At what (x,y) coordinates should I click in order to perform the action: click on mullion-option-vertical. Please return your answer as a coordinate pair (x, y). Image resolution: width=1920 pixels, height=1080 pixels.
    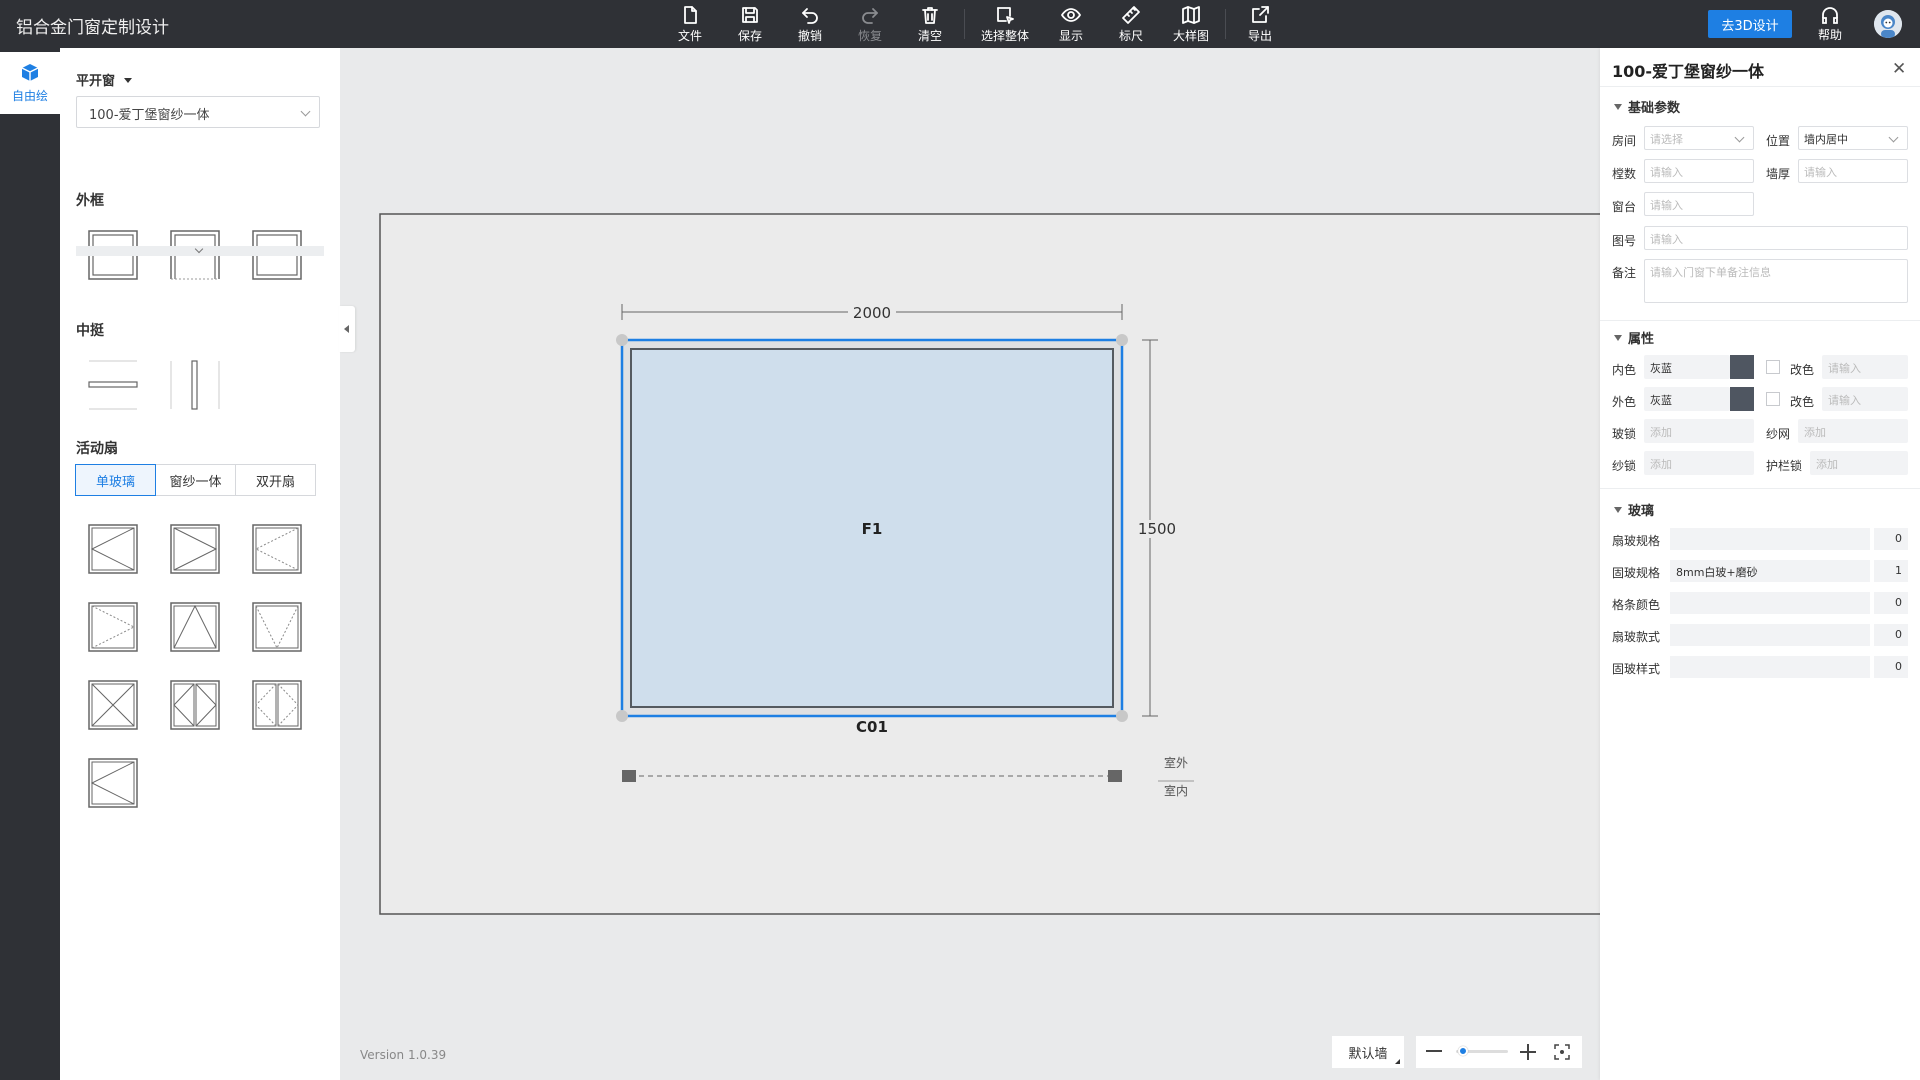
    Looking at the image, I should click on (195, 385).